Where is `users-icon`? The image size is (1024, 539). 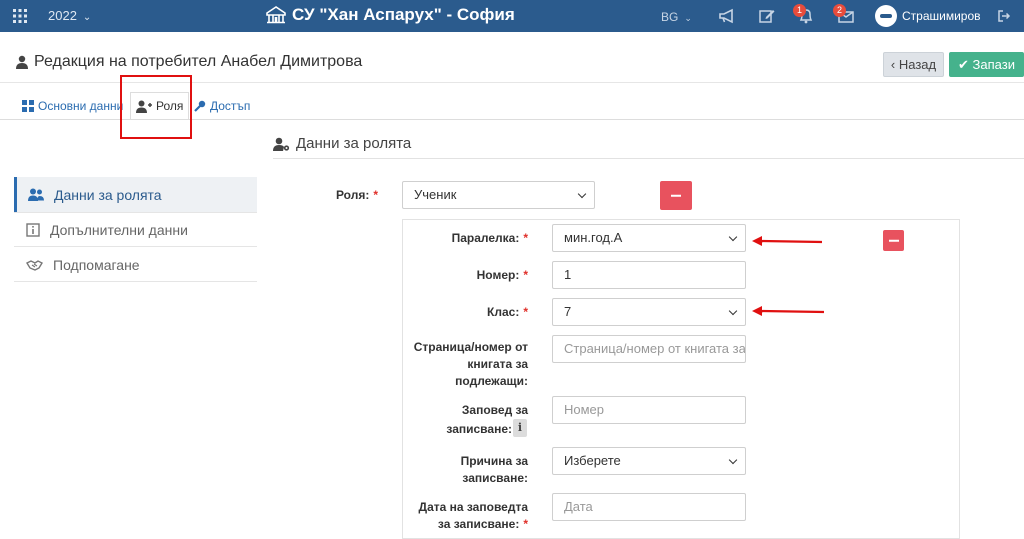 users-icon is located at coordinates (36, 194).